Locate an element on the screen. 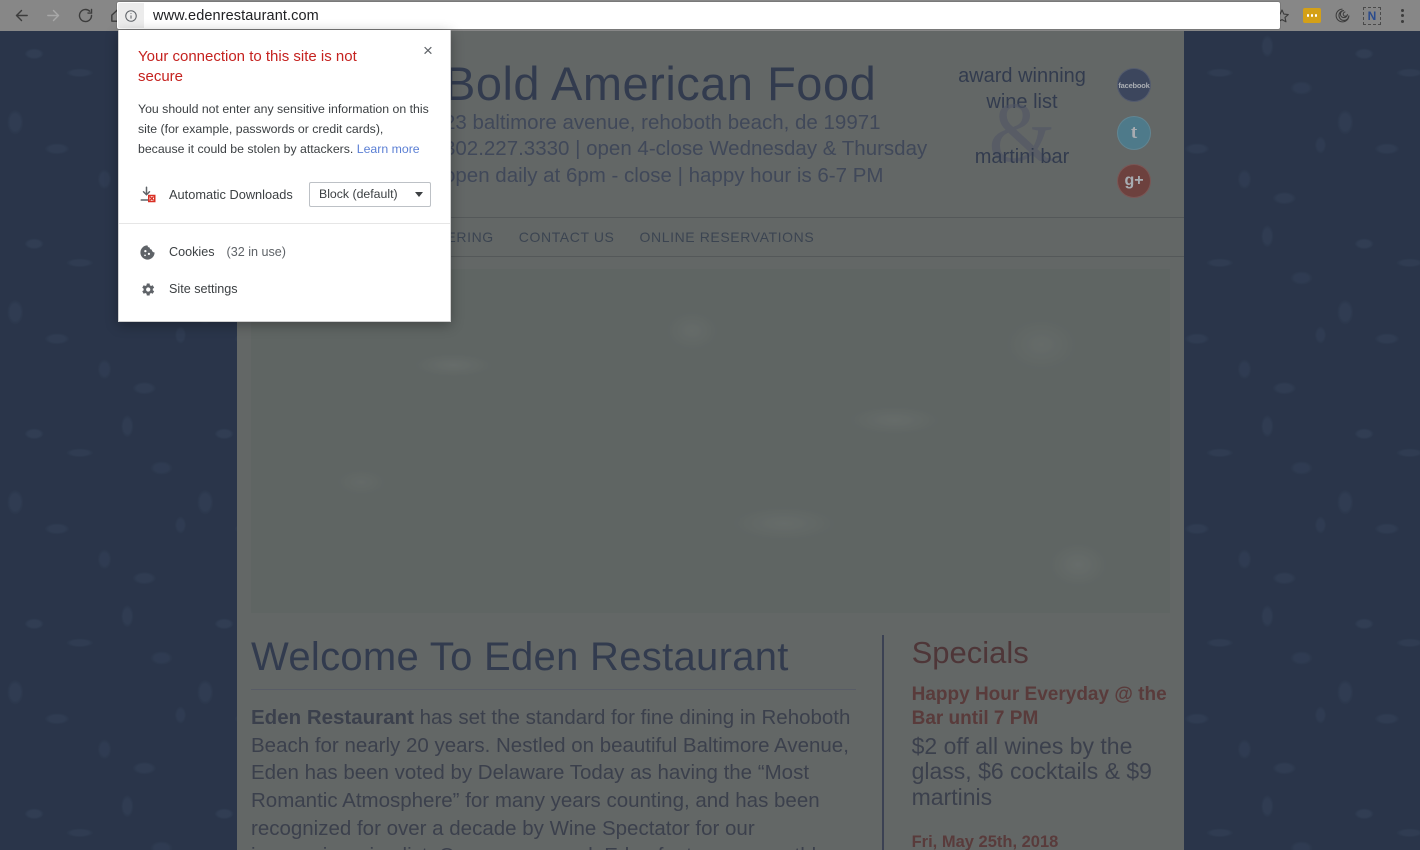 Image resolution: width=1420 pixels, height=850 pixels. automatic-downloads-blocked-icon is located at coordinates (148, 194).